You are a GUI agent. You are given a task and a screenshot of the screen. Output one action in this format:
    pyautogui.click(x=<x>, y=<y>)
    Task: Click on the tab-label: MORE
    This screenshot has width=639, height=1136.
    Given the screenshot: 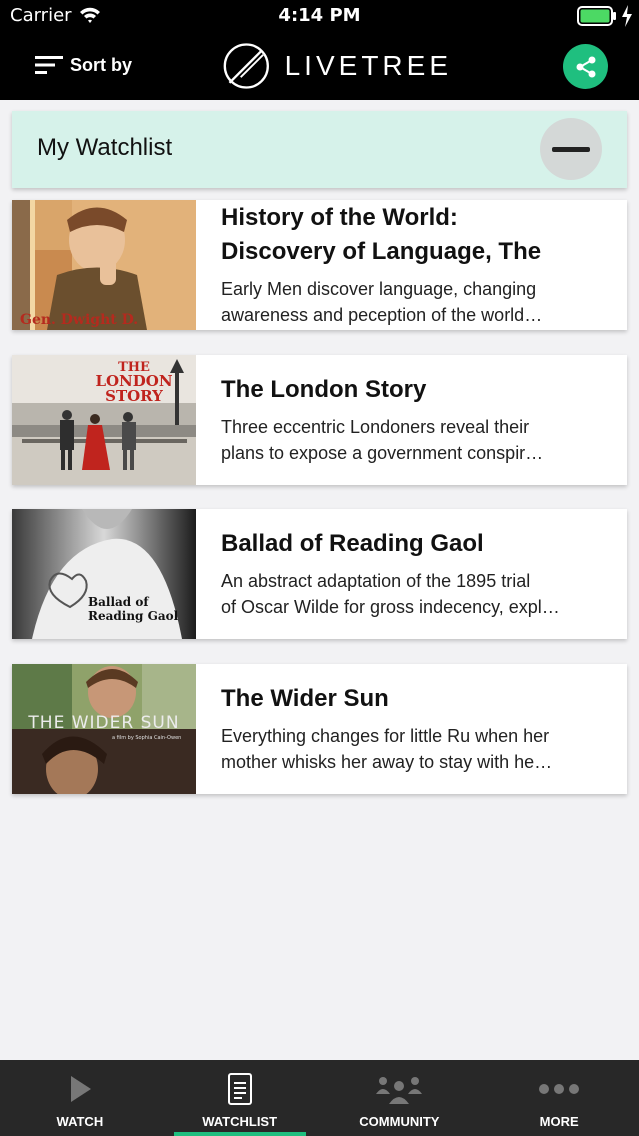 What is the action you would take?
    pyautogui.click(x=559, y=1121)
    